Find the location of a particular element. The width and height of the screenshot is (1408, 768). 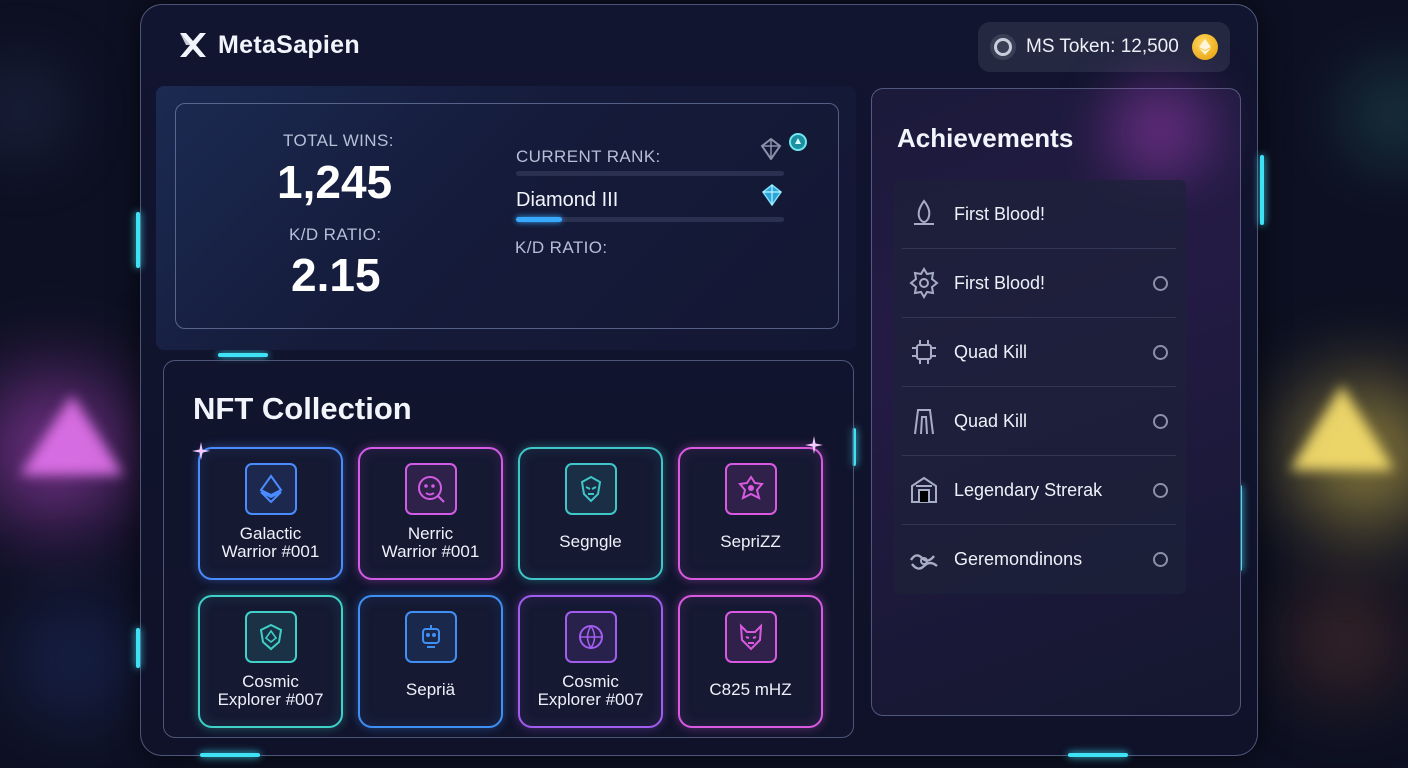

achievement-item: Geremondinons is located at coordinates (1039, 559).